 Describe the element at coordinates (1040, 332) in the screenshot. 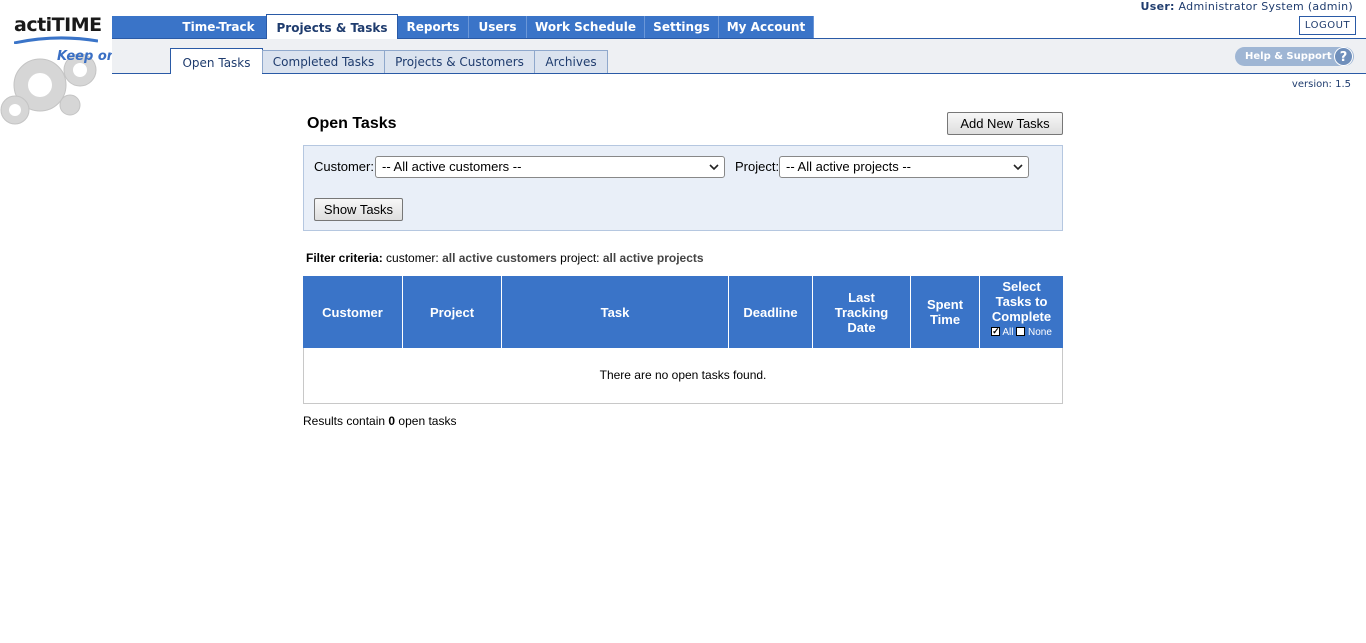

I see `select-none-label: None` at that location.